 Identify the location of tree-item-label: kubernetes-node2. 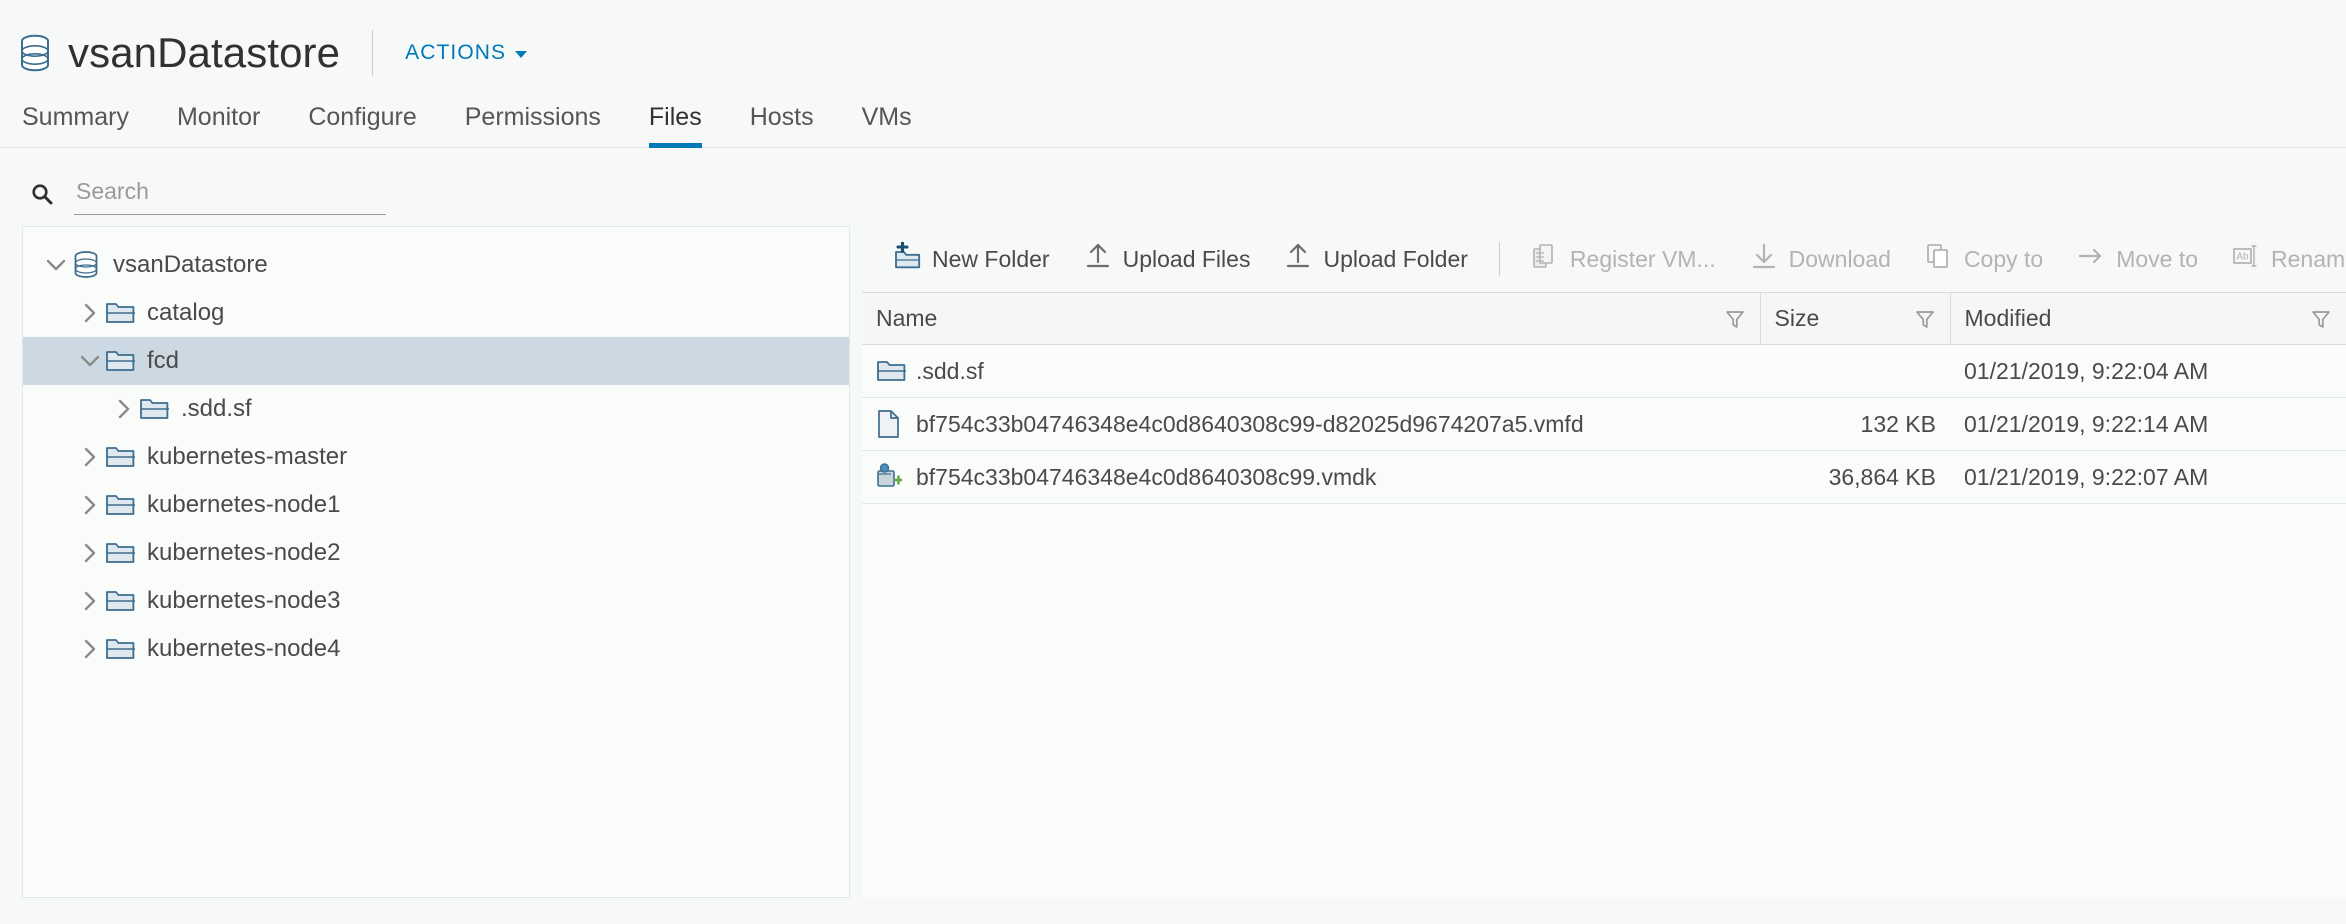
(244, 552).